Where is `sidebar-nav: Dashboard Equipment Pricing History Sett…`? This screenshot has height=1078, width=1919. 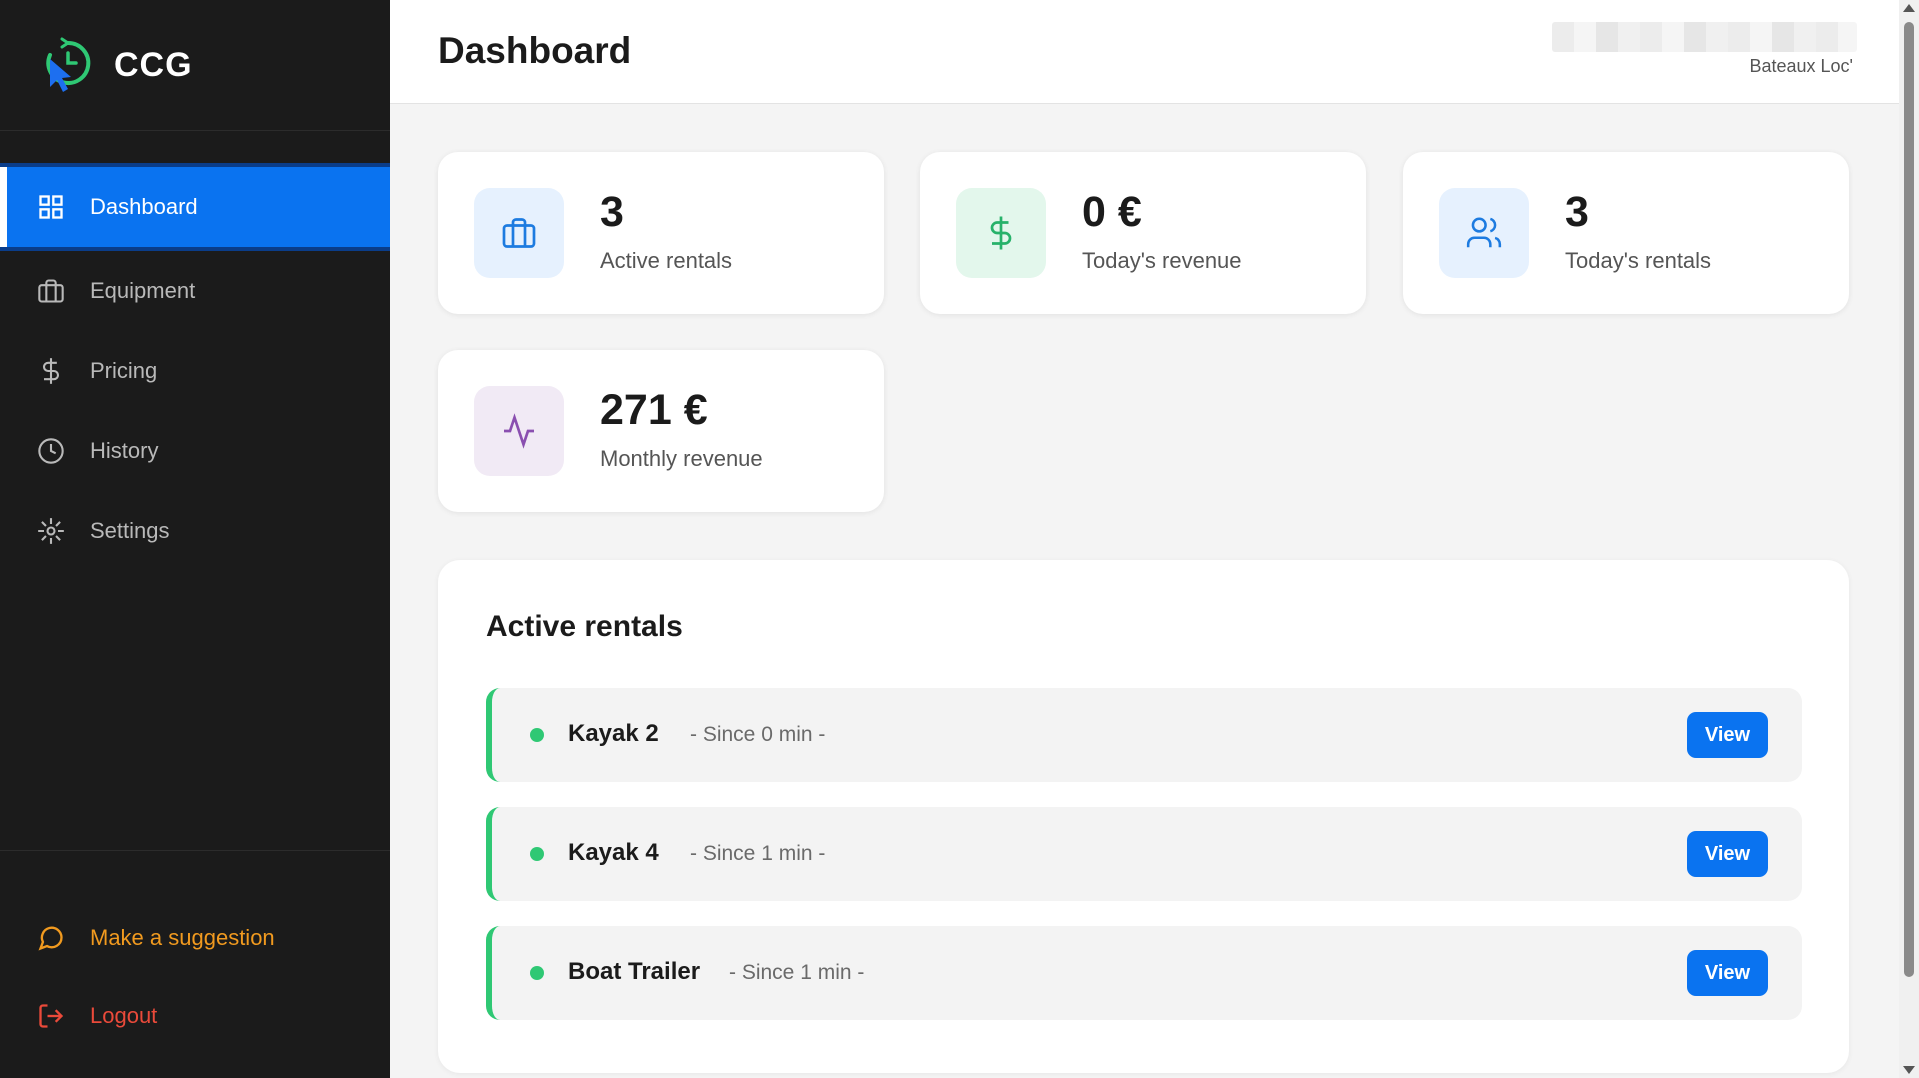 sidebar-nav: Dashboard Equipment Pricing History Sett… is located at coordinates (195, 367).